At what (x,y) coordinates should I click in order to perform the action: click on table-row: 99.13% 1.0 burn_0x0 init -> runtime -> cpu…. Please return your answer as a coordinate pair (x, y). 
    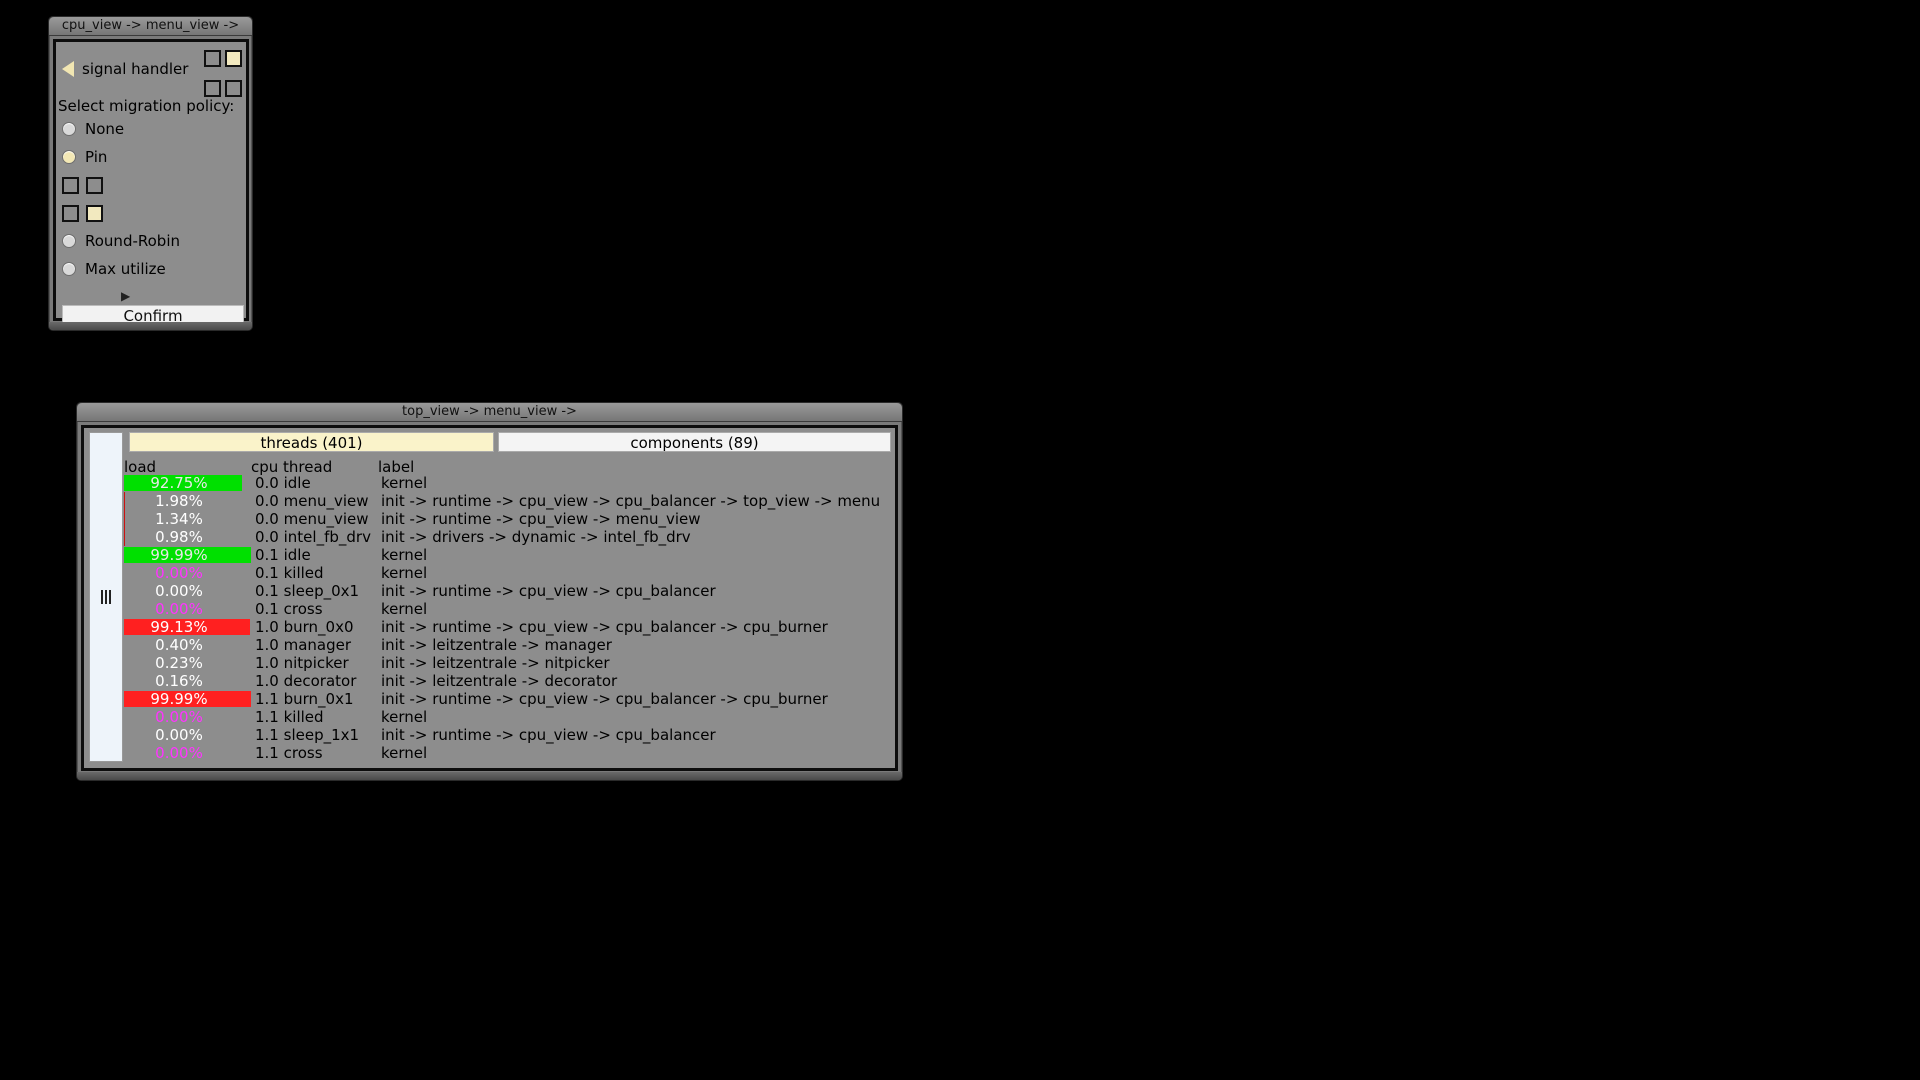
    Looking at the image, I should click on (502, 627).